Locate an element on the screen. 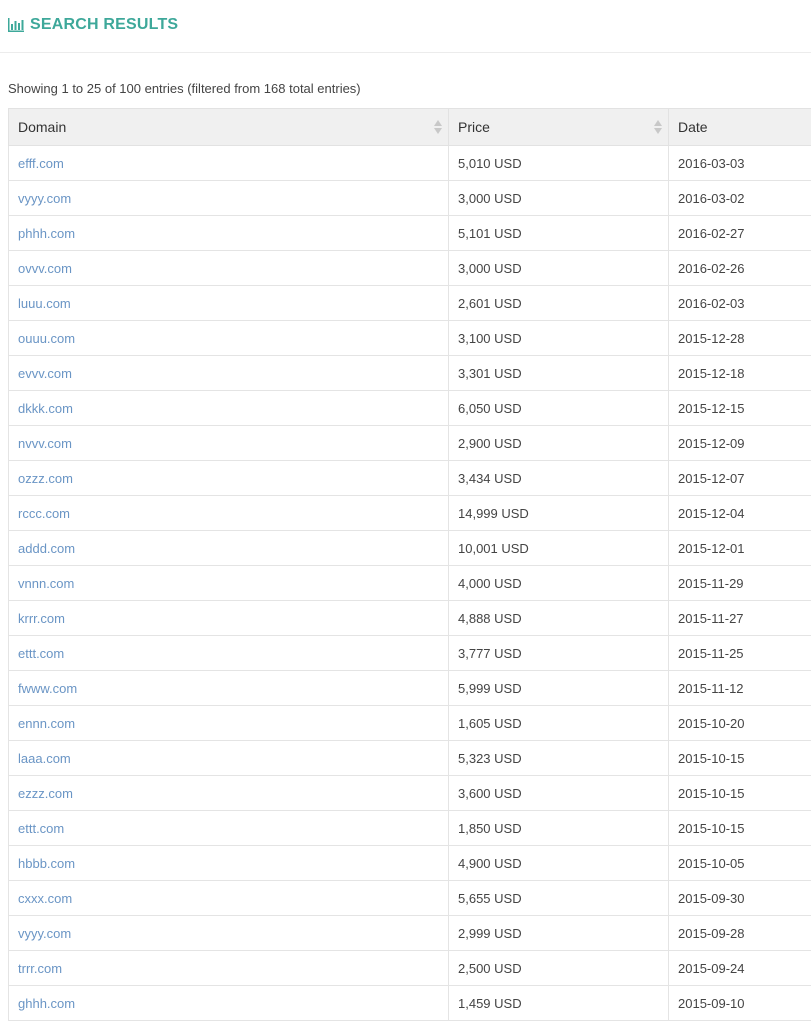  price-cell: 3,777 USD is located at coordinates (558, 653).